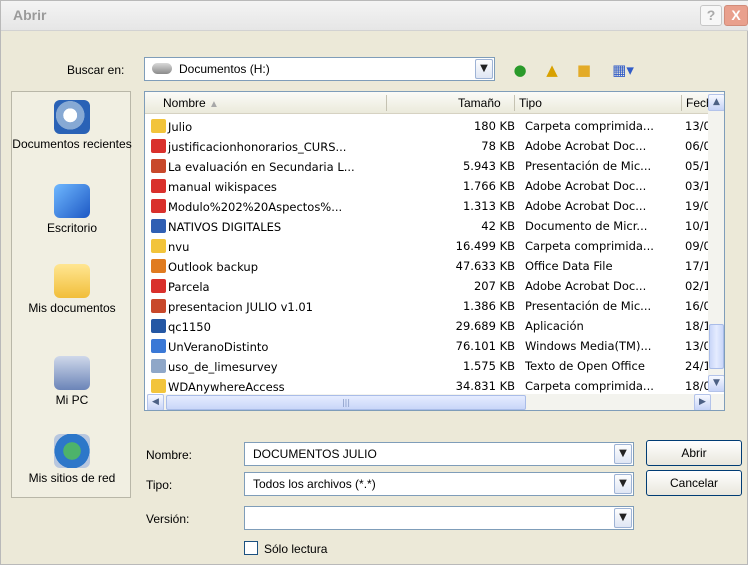  What do you see at coordinates (224, 69) in the screenshot?
I see `look-in-value: Documentos (H:)` at bounding box center [224, 69].